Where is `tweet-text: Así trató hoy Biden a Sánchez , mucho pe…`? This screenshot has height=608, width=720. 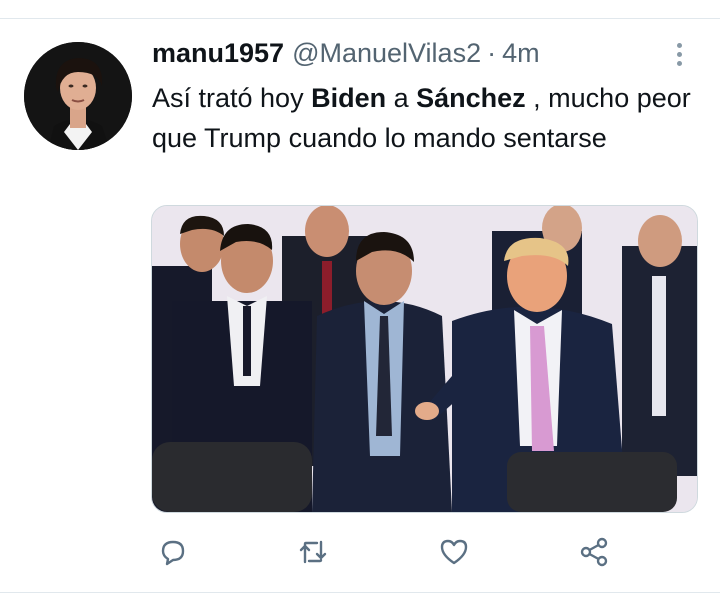 tweet-text: Así trató hoy Biden a Sánchez , mucho pe… is located at coordinates (421, 118).